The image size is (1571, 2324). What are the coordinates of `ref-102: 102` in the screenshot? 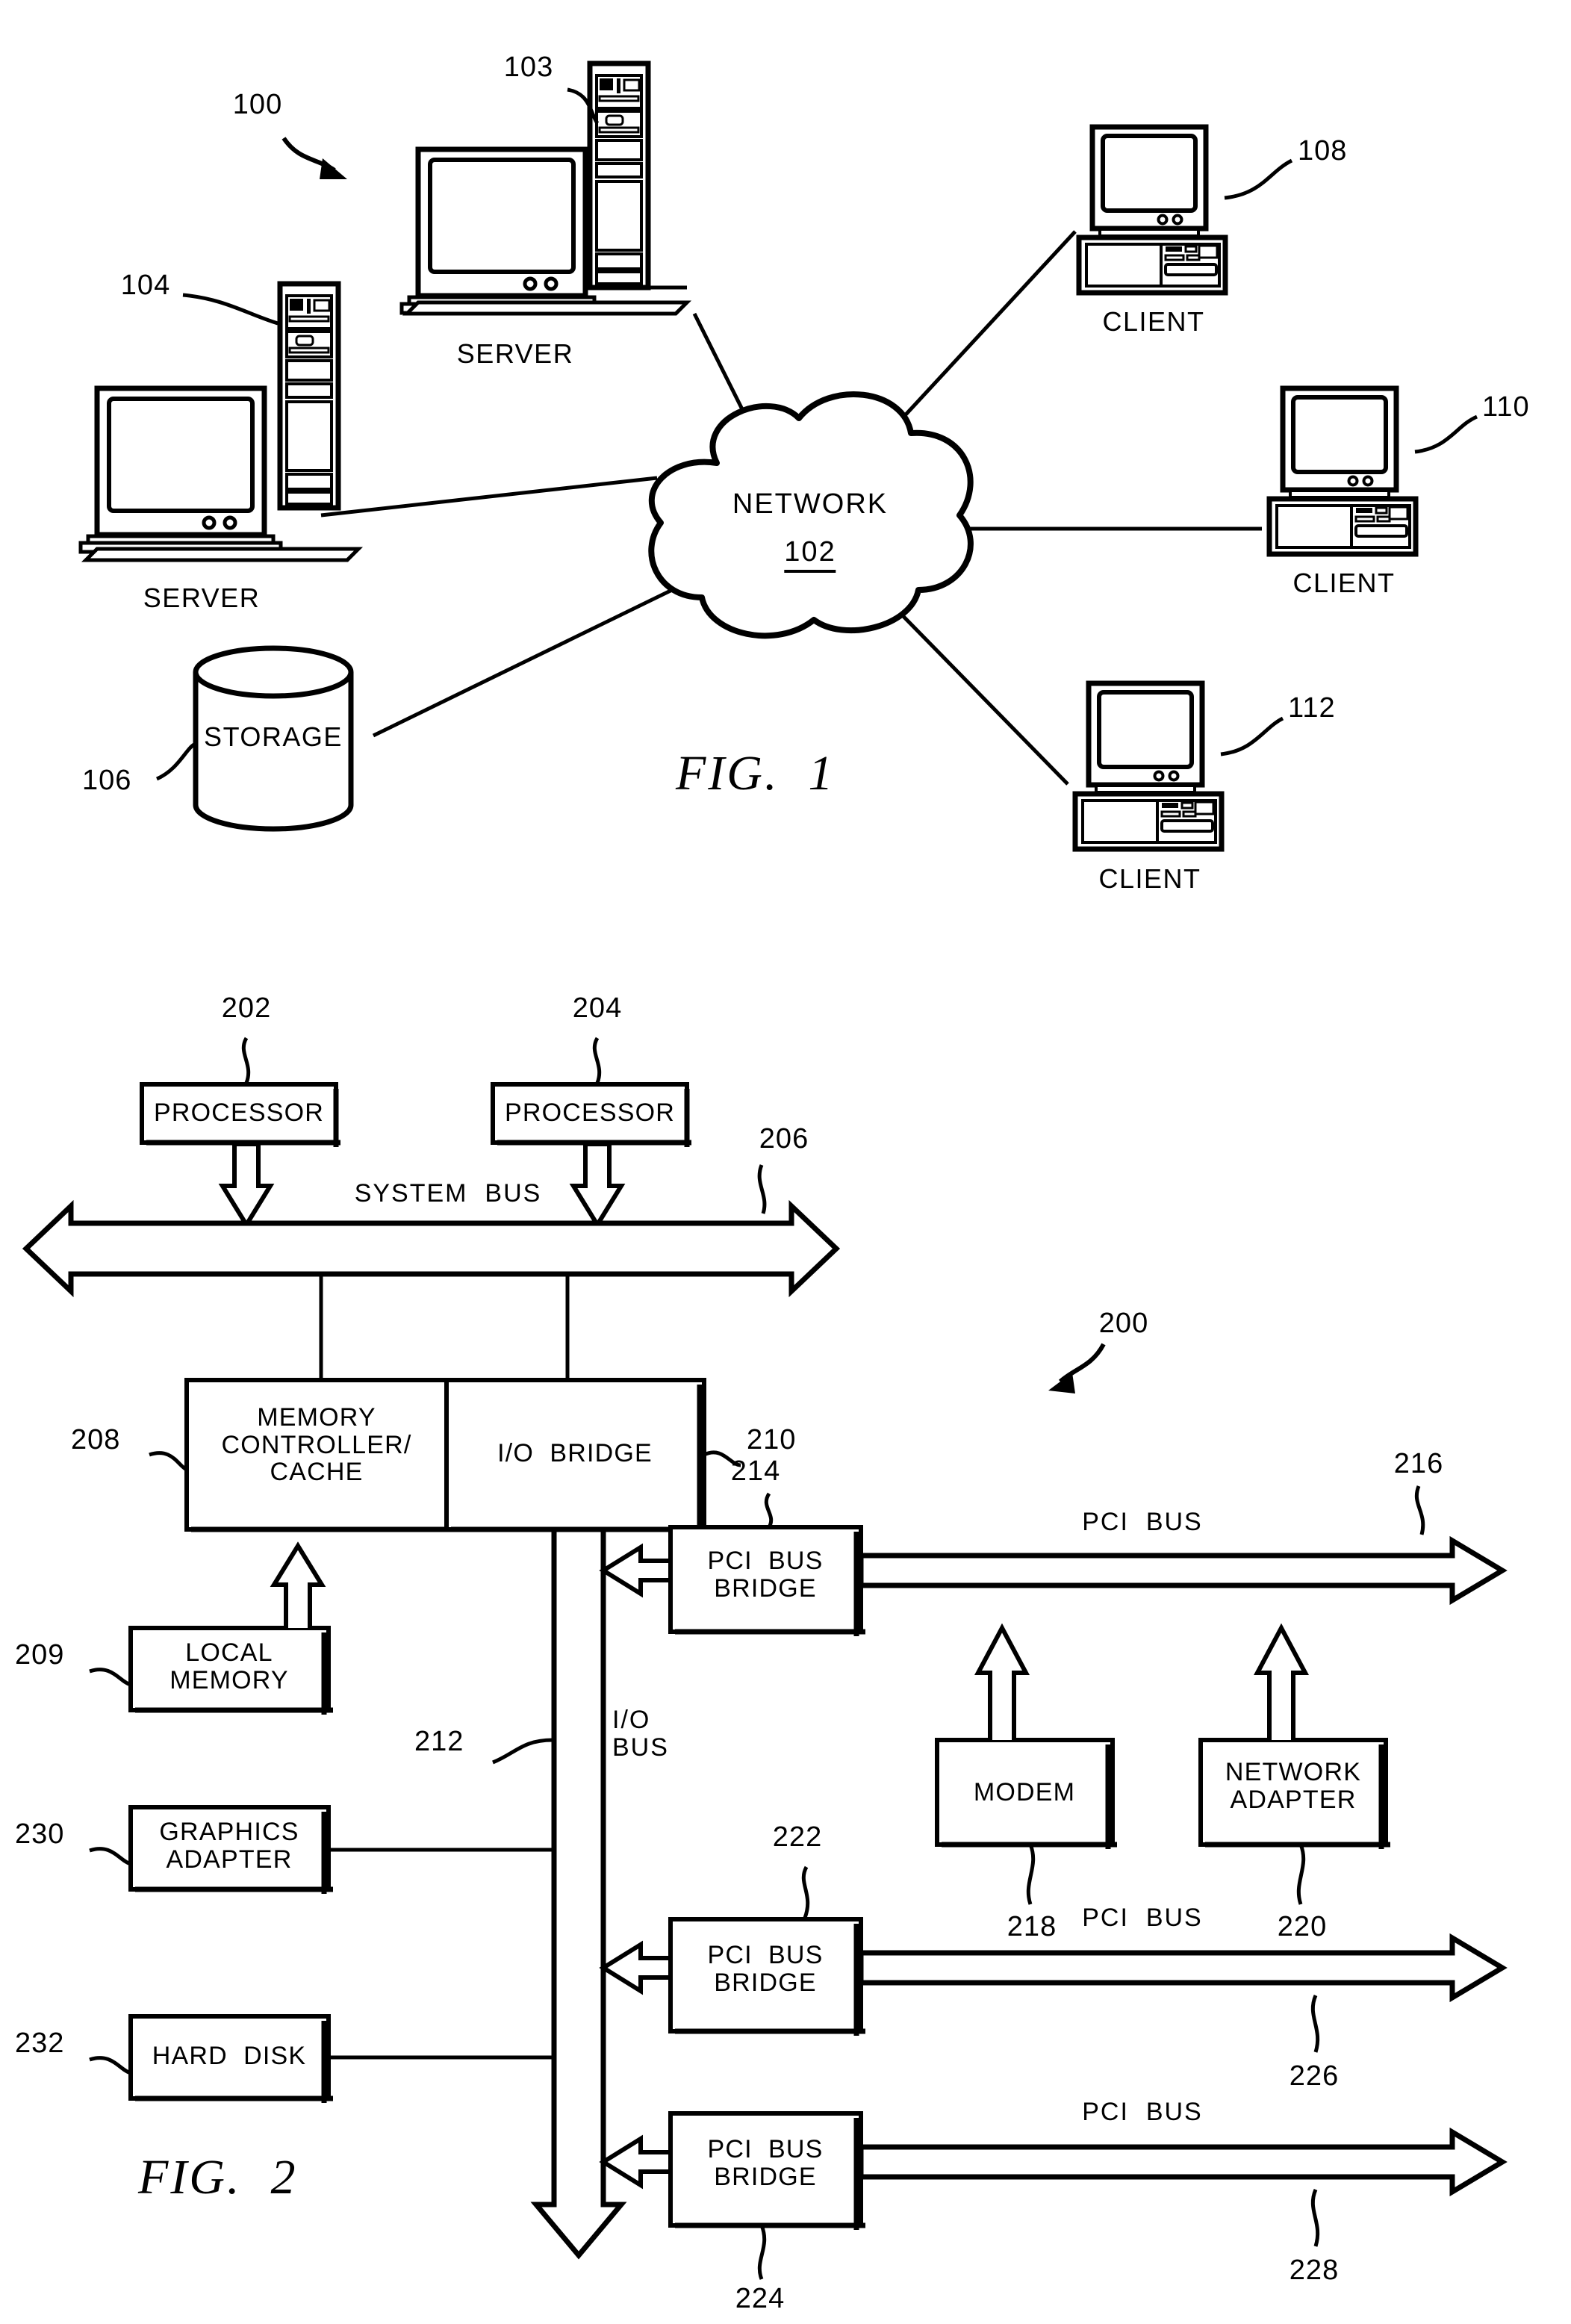 It's located at (810, 554).